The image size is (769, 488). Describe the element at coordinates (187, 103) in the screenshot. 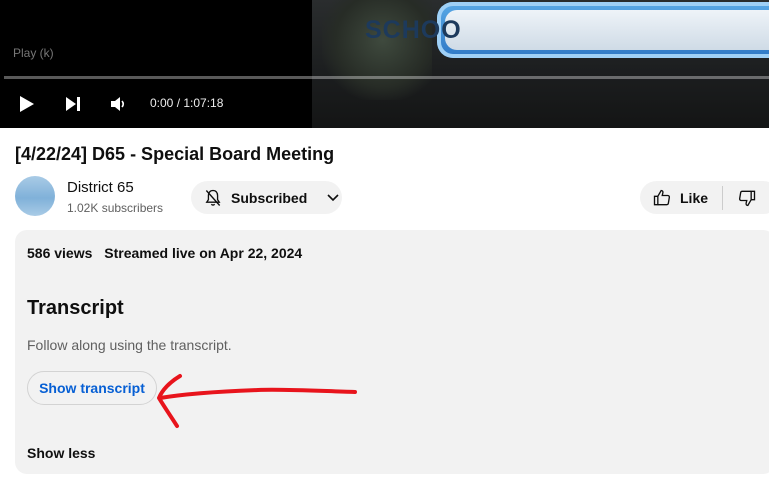

I see `time-display: 0:00 / 1:07:18` at that location.